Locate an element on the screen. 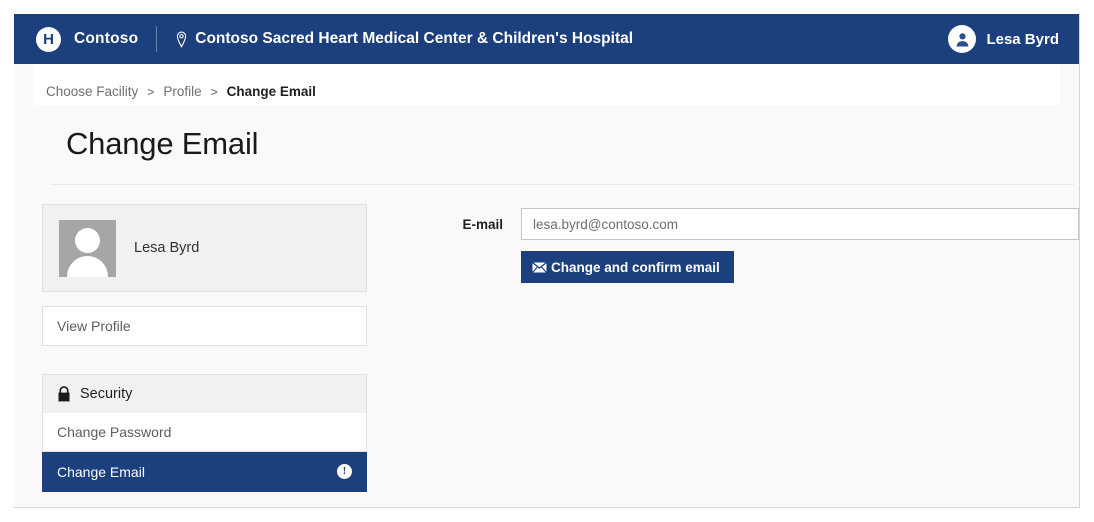 This screenshot has height=522, width=1094. change-and-confirm-email-button: Change and confirm email is located at coordinates (627, 267).